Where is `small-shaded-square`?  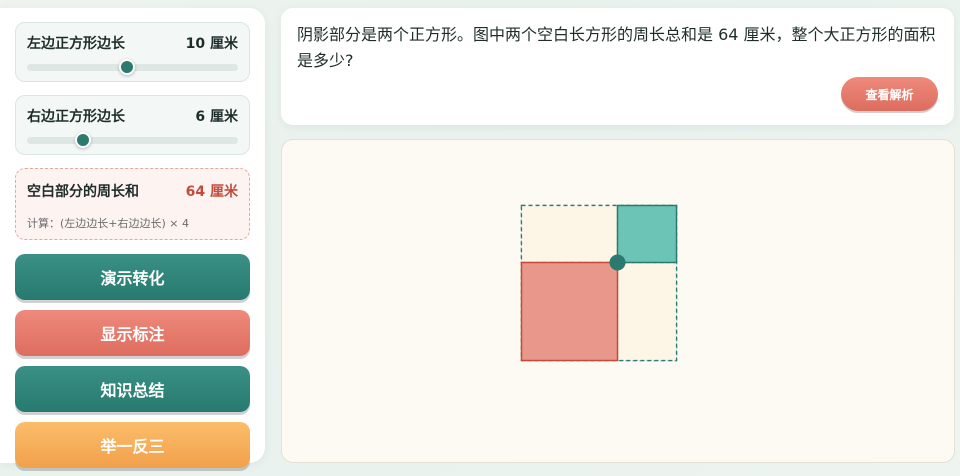 small-shaded-square is located at coordinates (647, 234).